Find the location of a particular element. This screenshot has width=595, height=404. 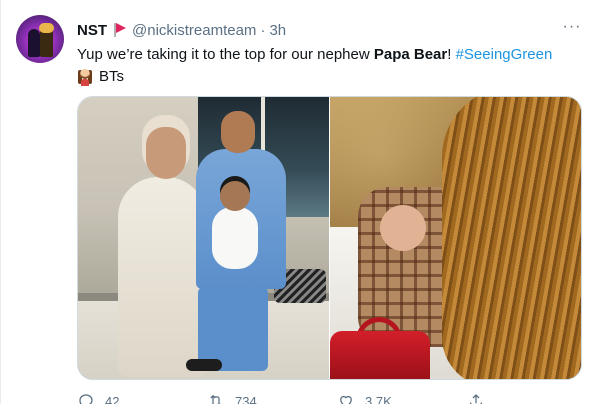

retweet-count: 734 is located at coordinates (246, 398).